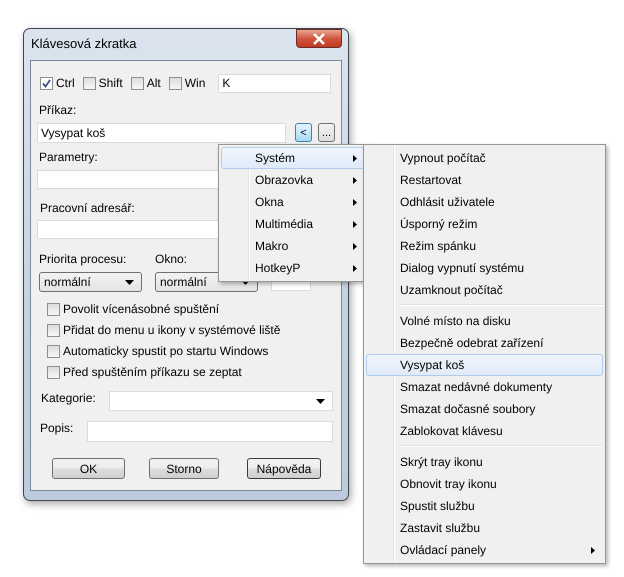 The image size is (624, 577). Describe the element at coordinates (184, 468) in the screenshot. I see `dialog-button: Storno` at that location.